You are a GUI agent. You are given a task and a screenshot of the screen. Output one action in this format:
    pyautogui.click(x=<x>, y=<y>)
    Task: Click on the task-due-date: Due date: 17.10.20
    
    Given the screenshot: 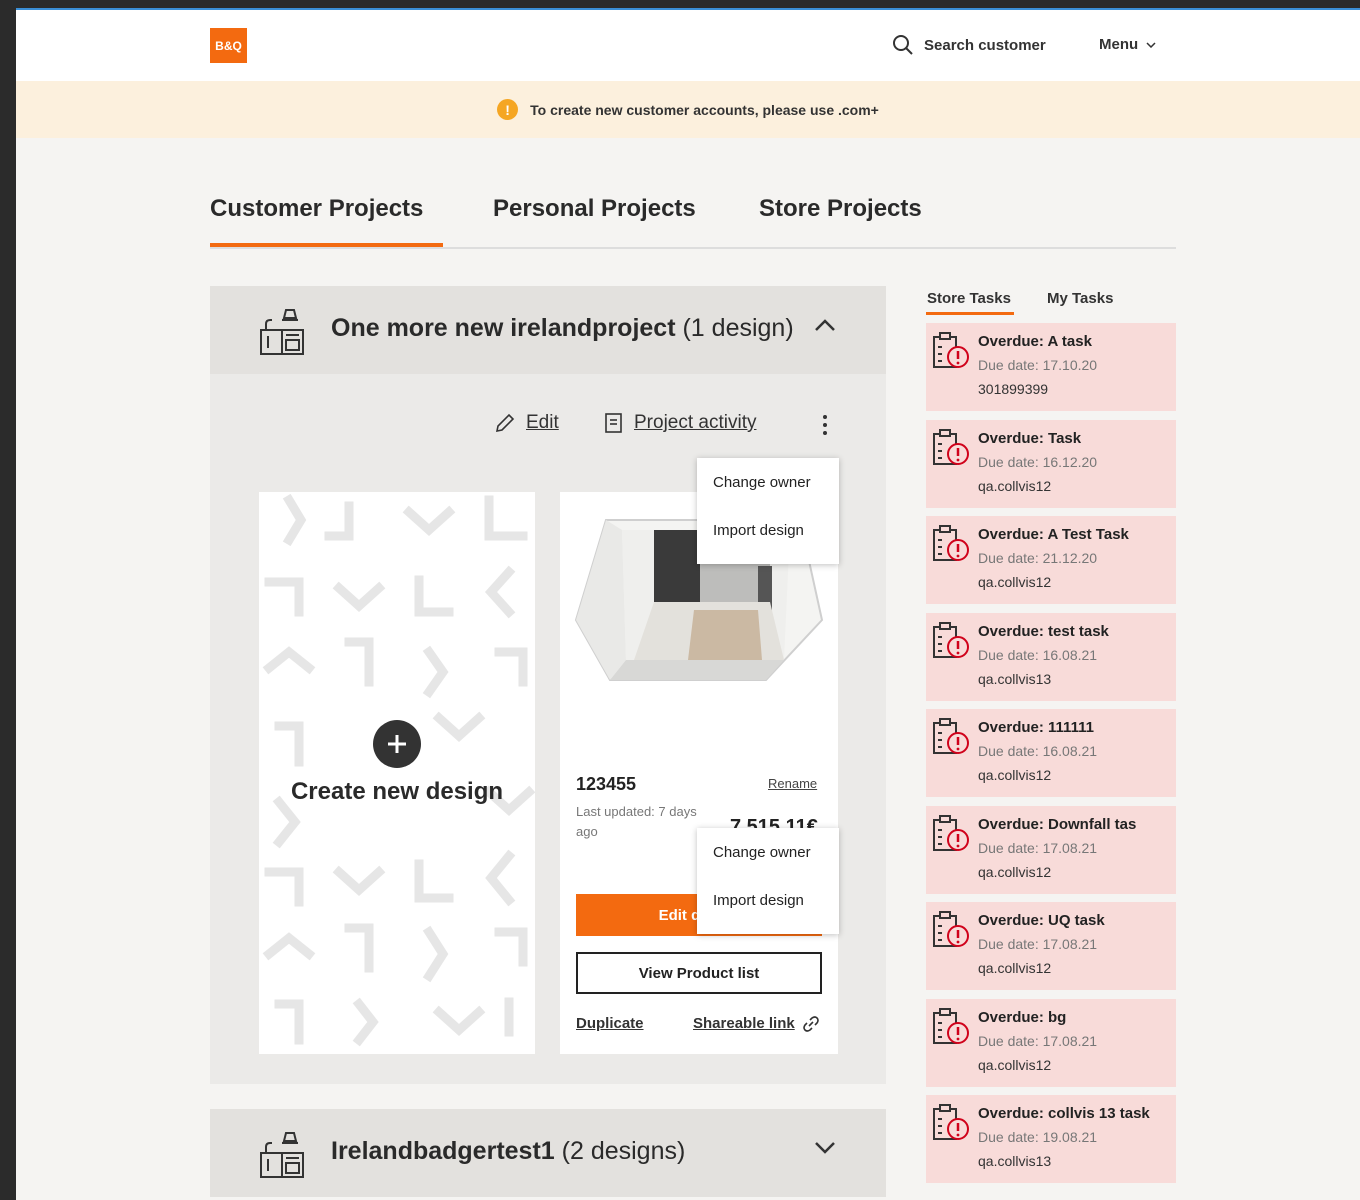 What is the action you would take?
    pyautogui.click(x=1038, y=365)
    